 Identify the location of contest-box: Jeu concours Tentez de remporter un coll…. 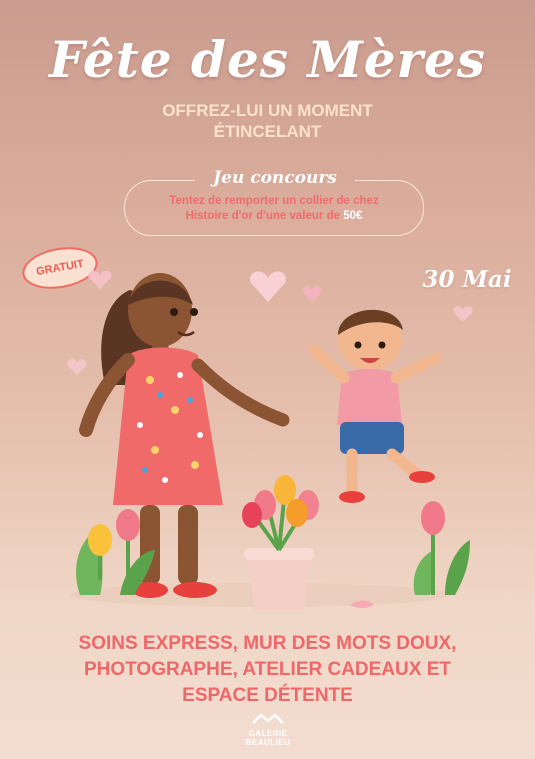
(274, 202).